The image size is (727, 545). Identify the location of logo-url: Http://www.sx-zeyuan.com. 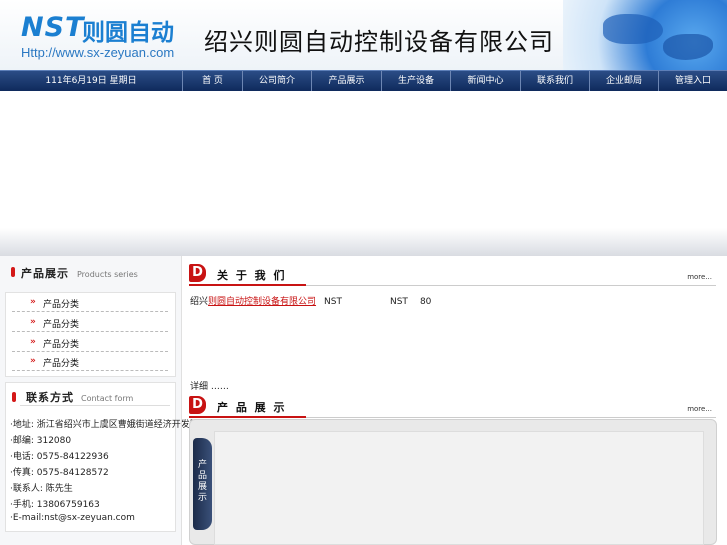
(98, 52).